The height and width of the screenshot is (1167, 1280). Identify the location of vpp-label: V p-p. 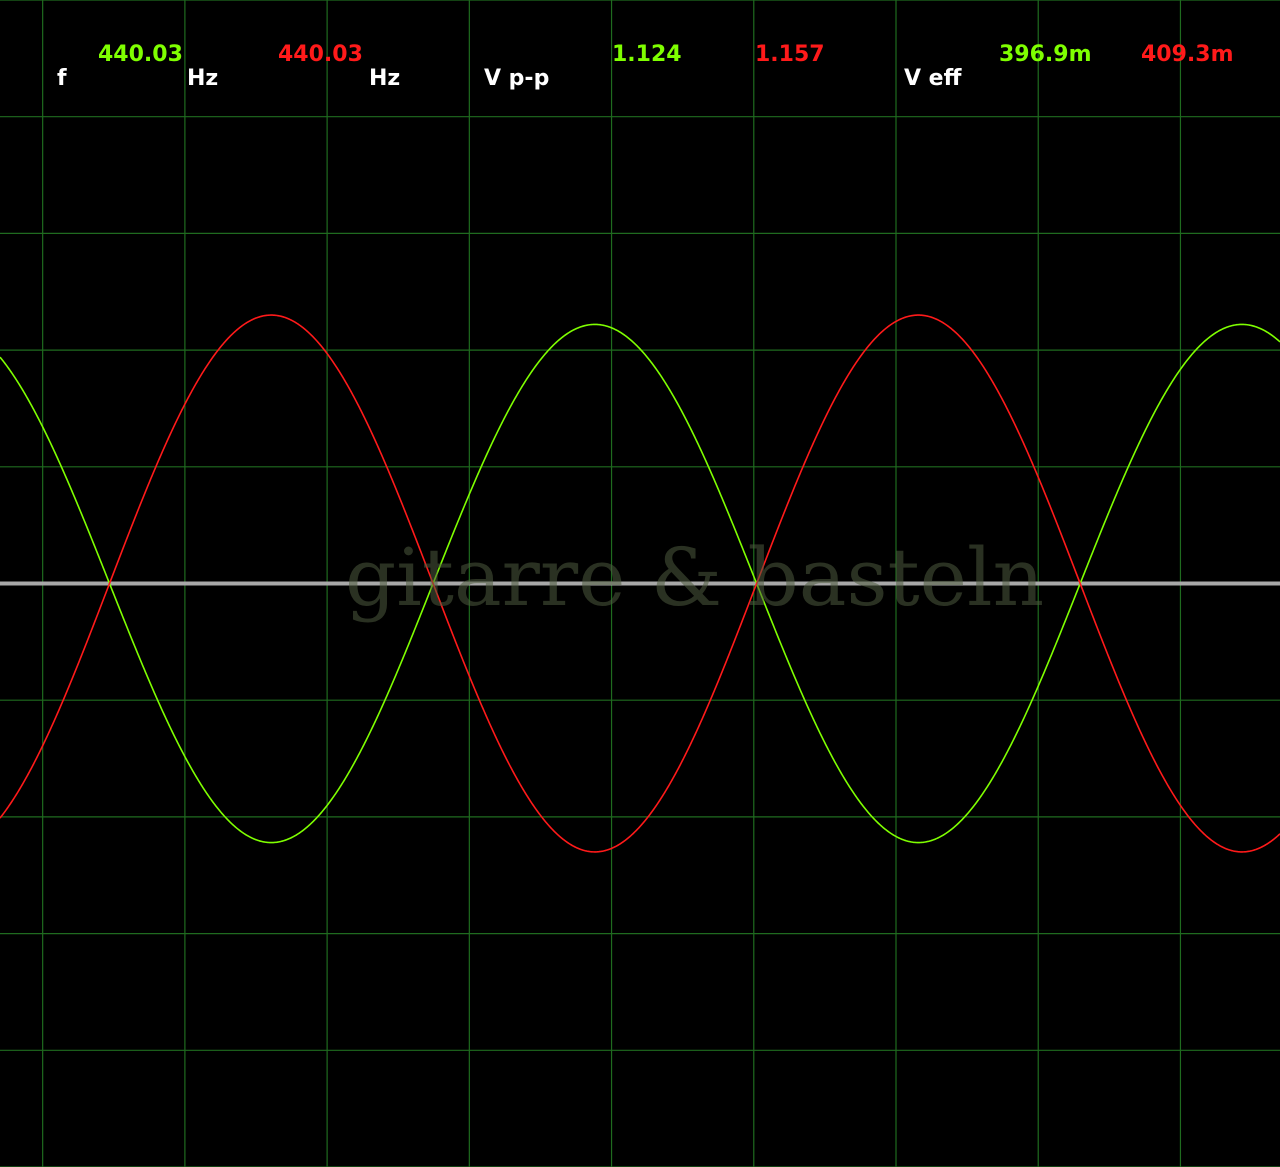
(517, 78).